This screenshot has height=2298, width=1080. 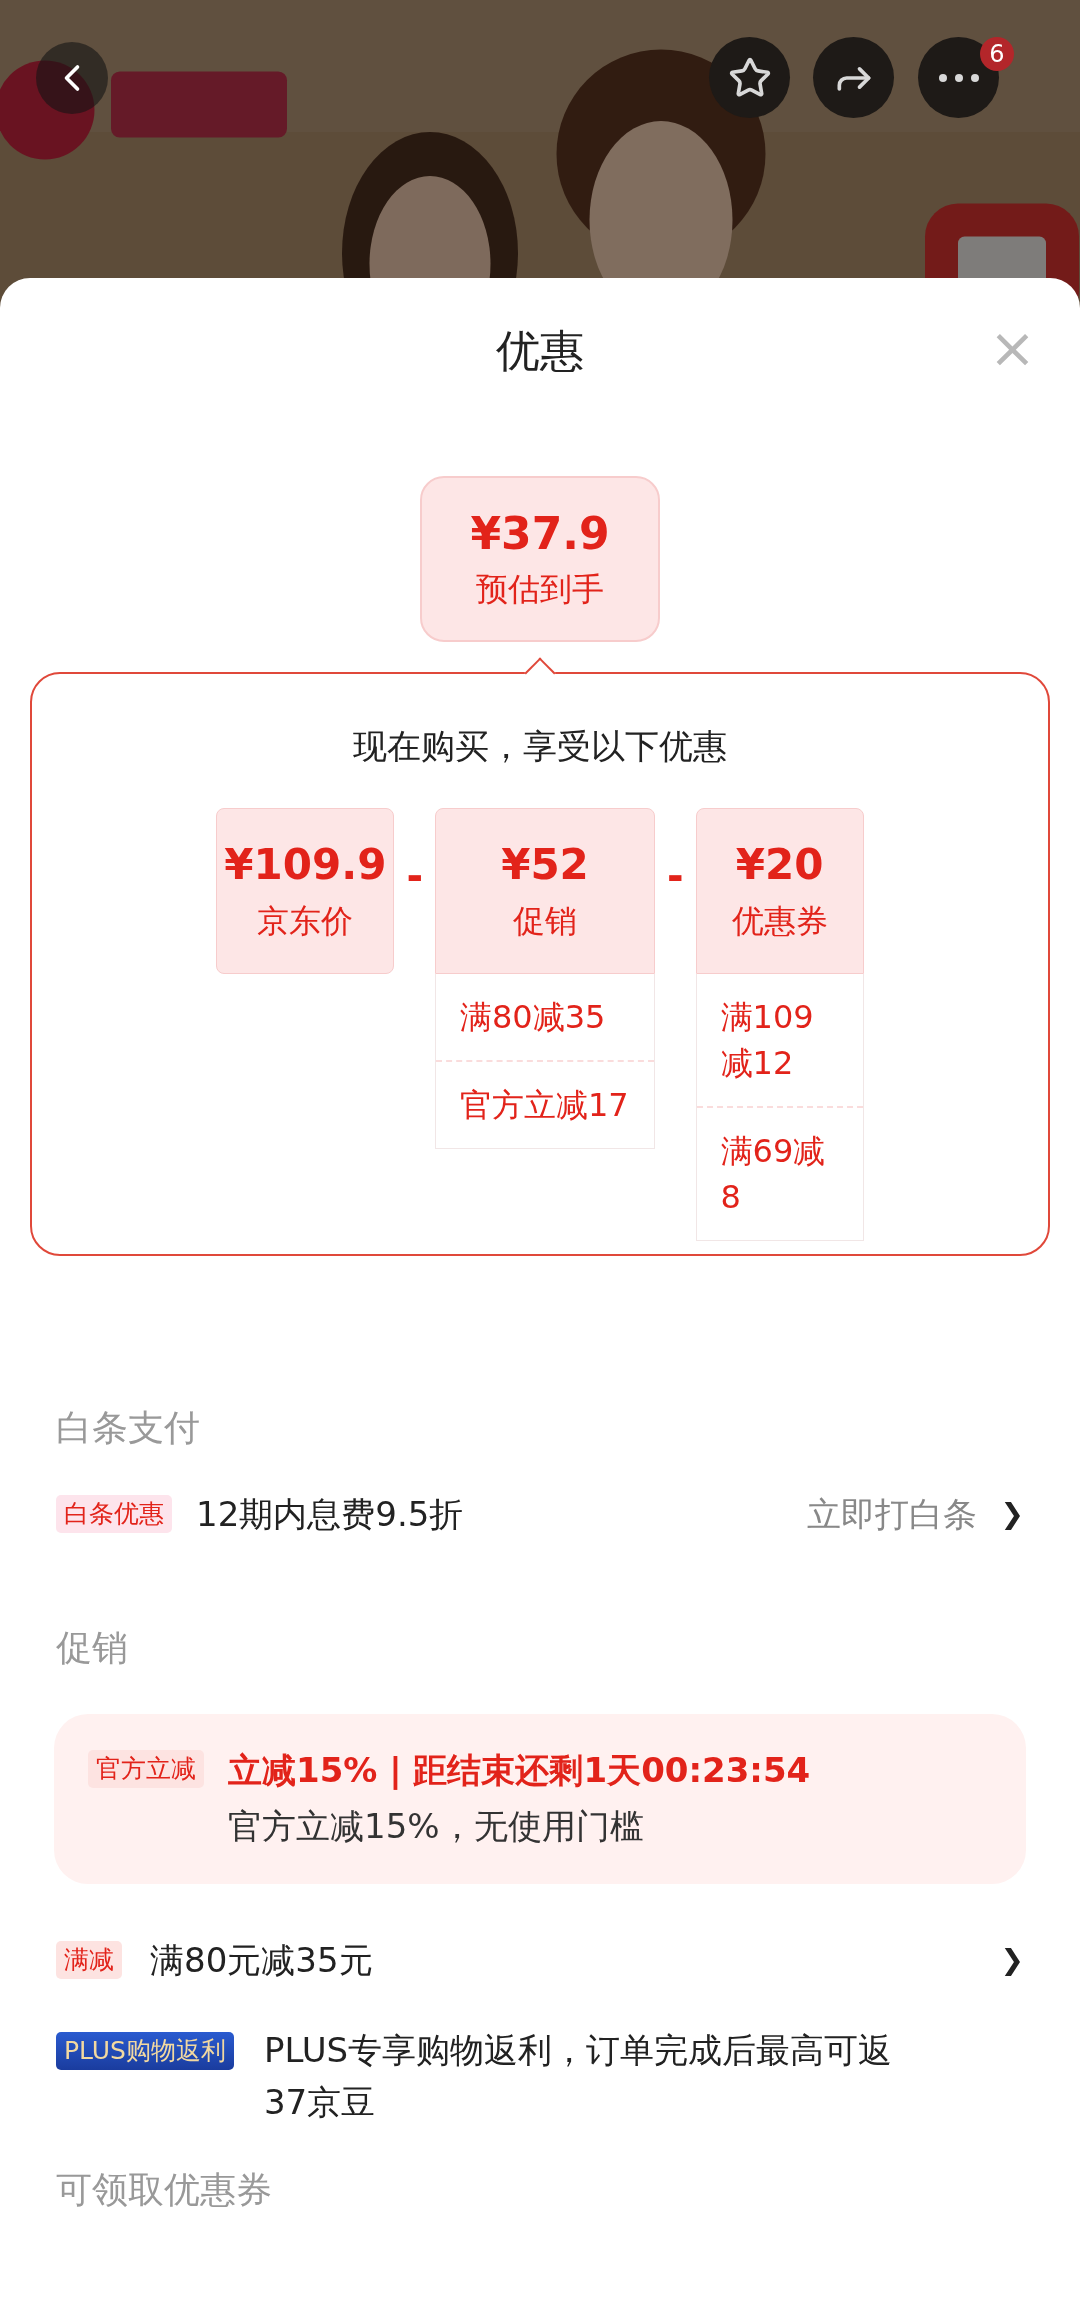 I want to click on discount-detail: 官方立减17, so click(x=544, y=1105).